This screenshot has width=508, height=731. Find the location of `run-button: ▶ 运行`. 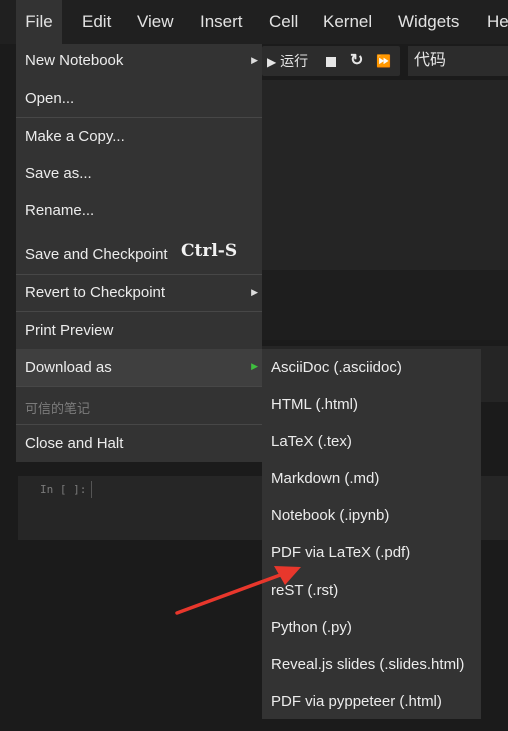

run-button: ▶ 运行 is located at coordinates (287, 61).